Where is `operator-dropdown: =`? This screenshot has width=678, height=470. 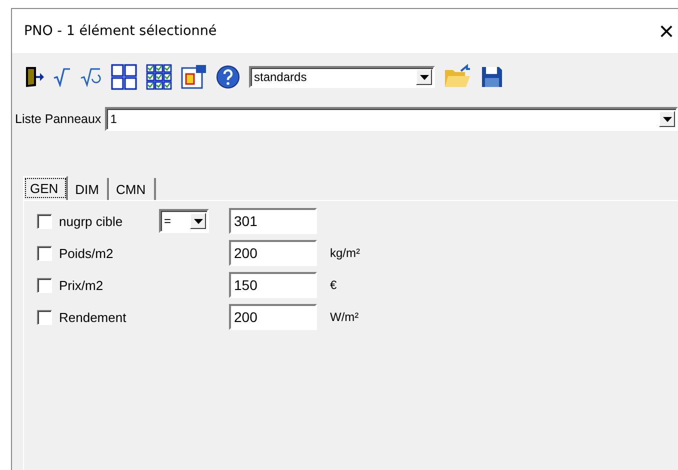 operator-dropdown: = is located at coordinates (184, 221).